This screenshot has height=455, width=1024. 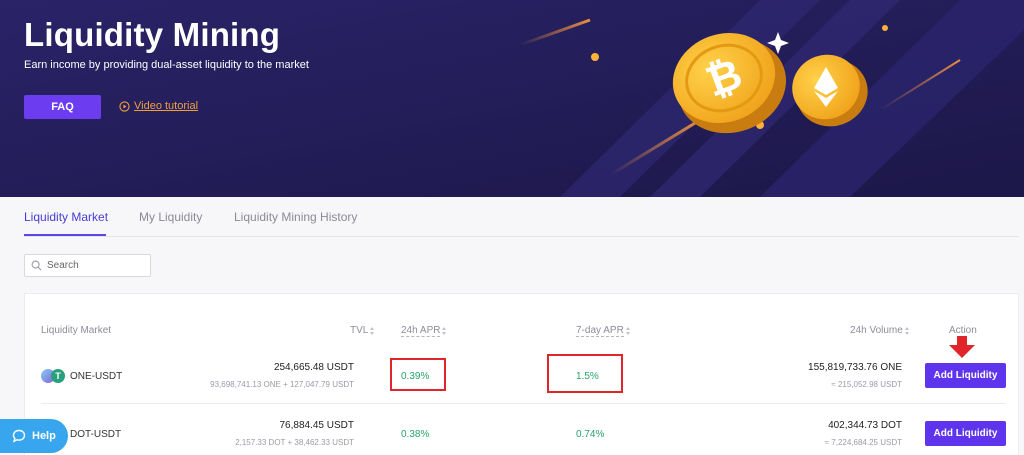 I want to click on header-apr7-label: 7-day APR, so click(x=600, y=331).